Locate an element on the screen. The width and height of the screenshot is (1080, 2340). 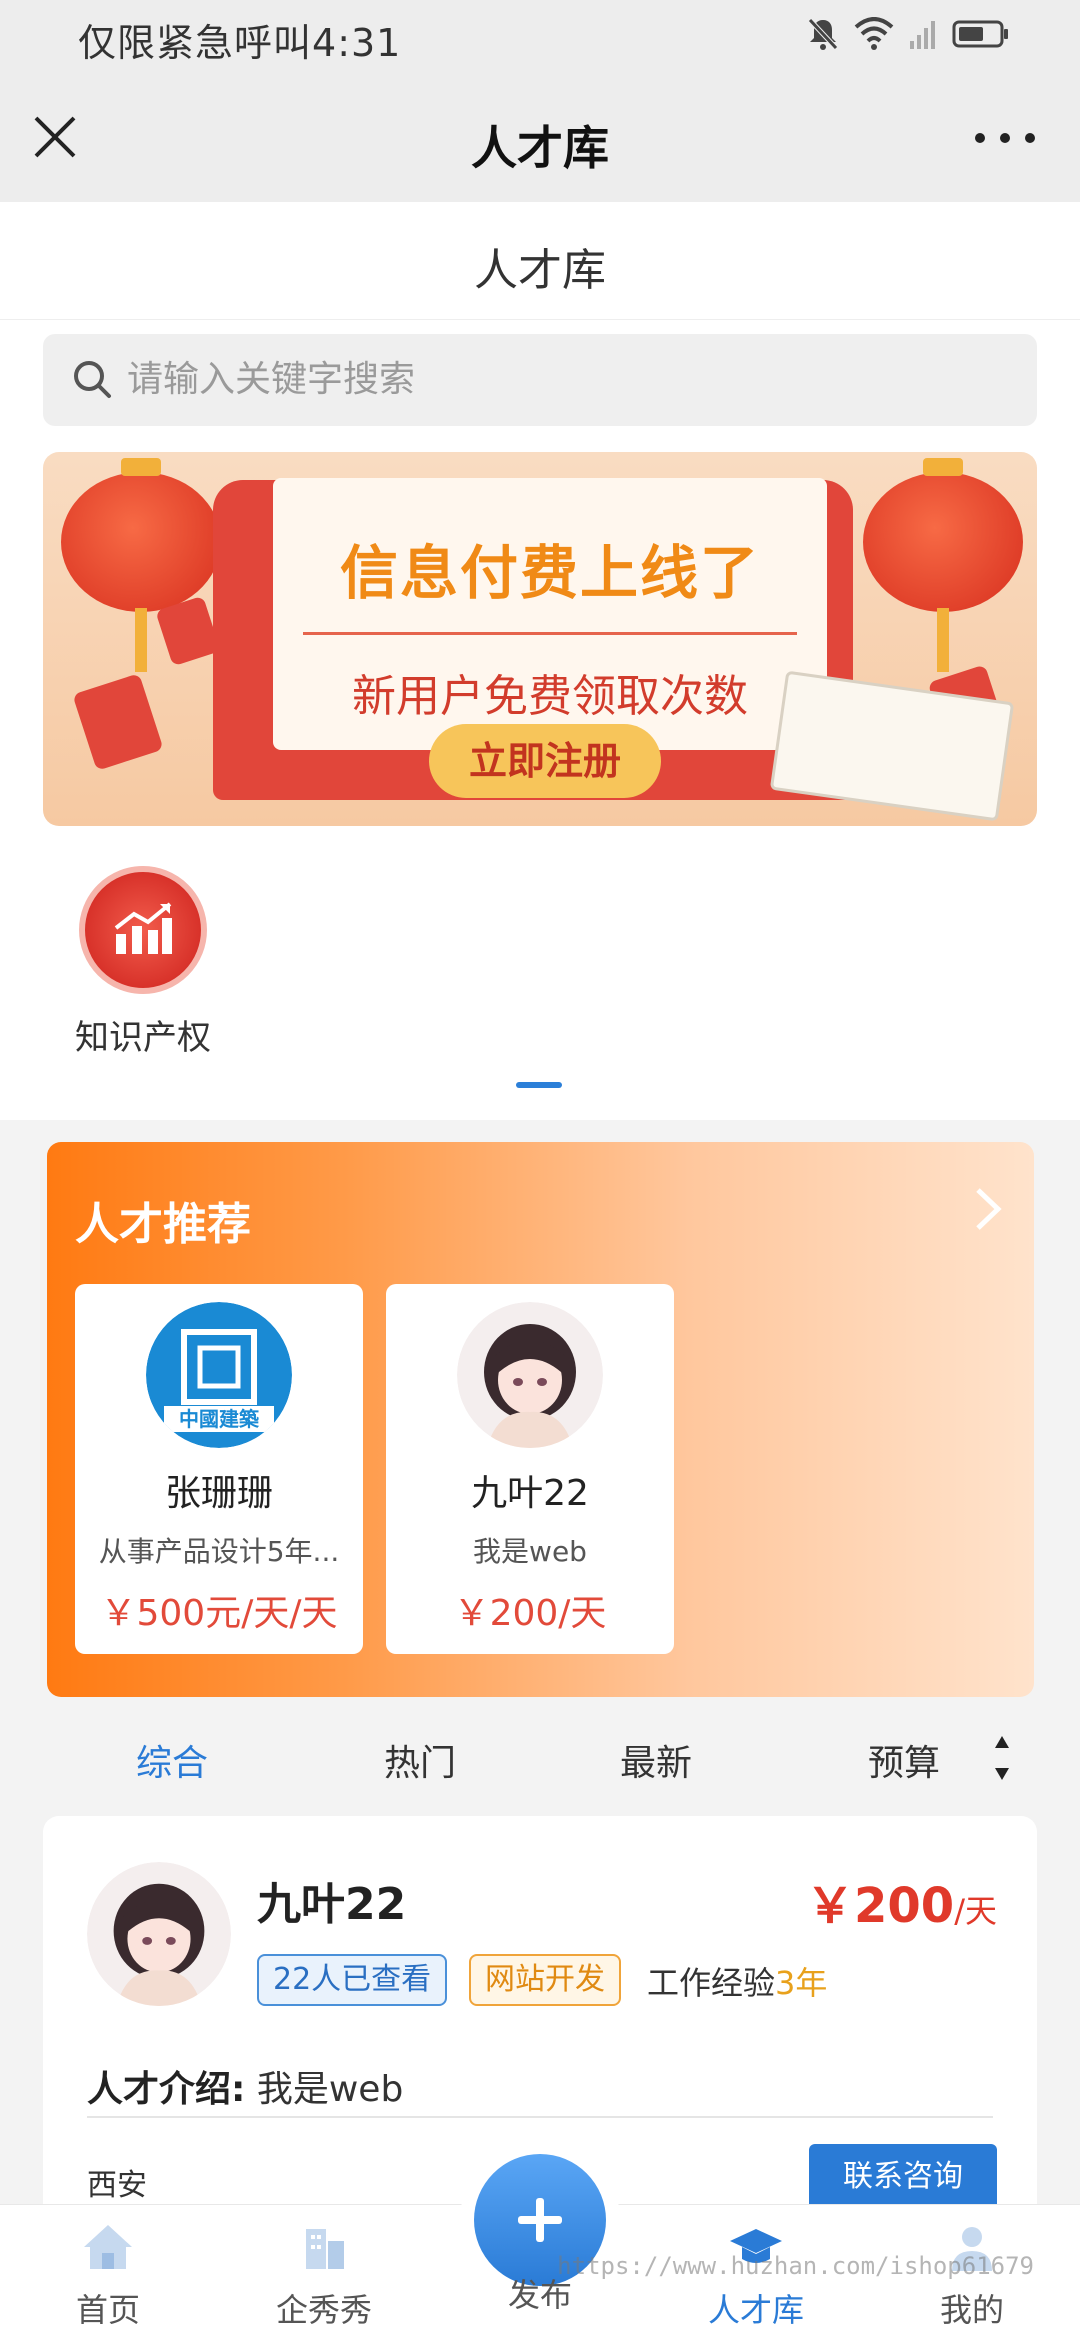
experience-label: 工作经验 is located at coordinates (711, 1983).